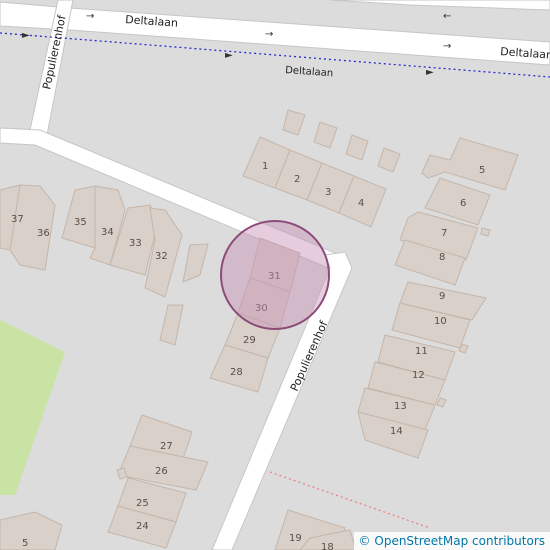 The image size is (550, 550). I want to click on map-attribution: © OpenStreetMap contributors, so click(451, 541).